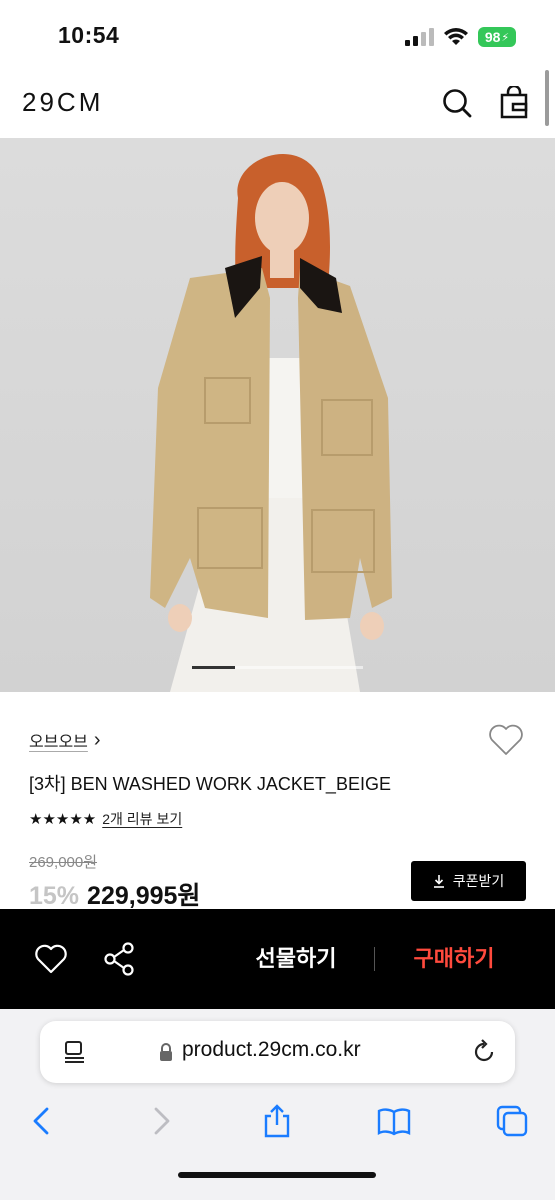 The width and height of the screenshot is (555, 1200). Describe the element at coordinates (277, 104) in the screenshot. I see `site-header: 29CM` at that location.